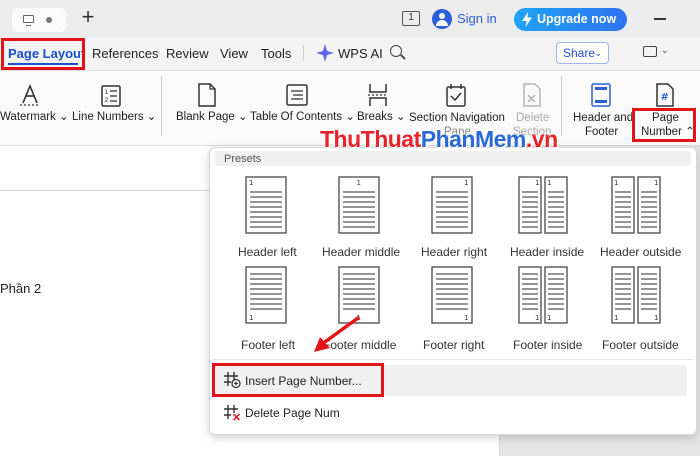  Describe the element at coordinates (360, 53) in the screenshot. I see `menu-wps-ai: WPS AI` at that location.